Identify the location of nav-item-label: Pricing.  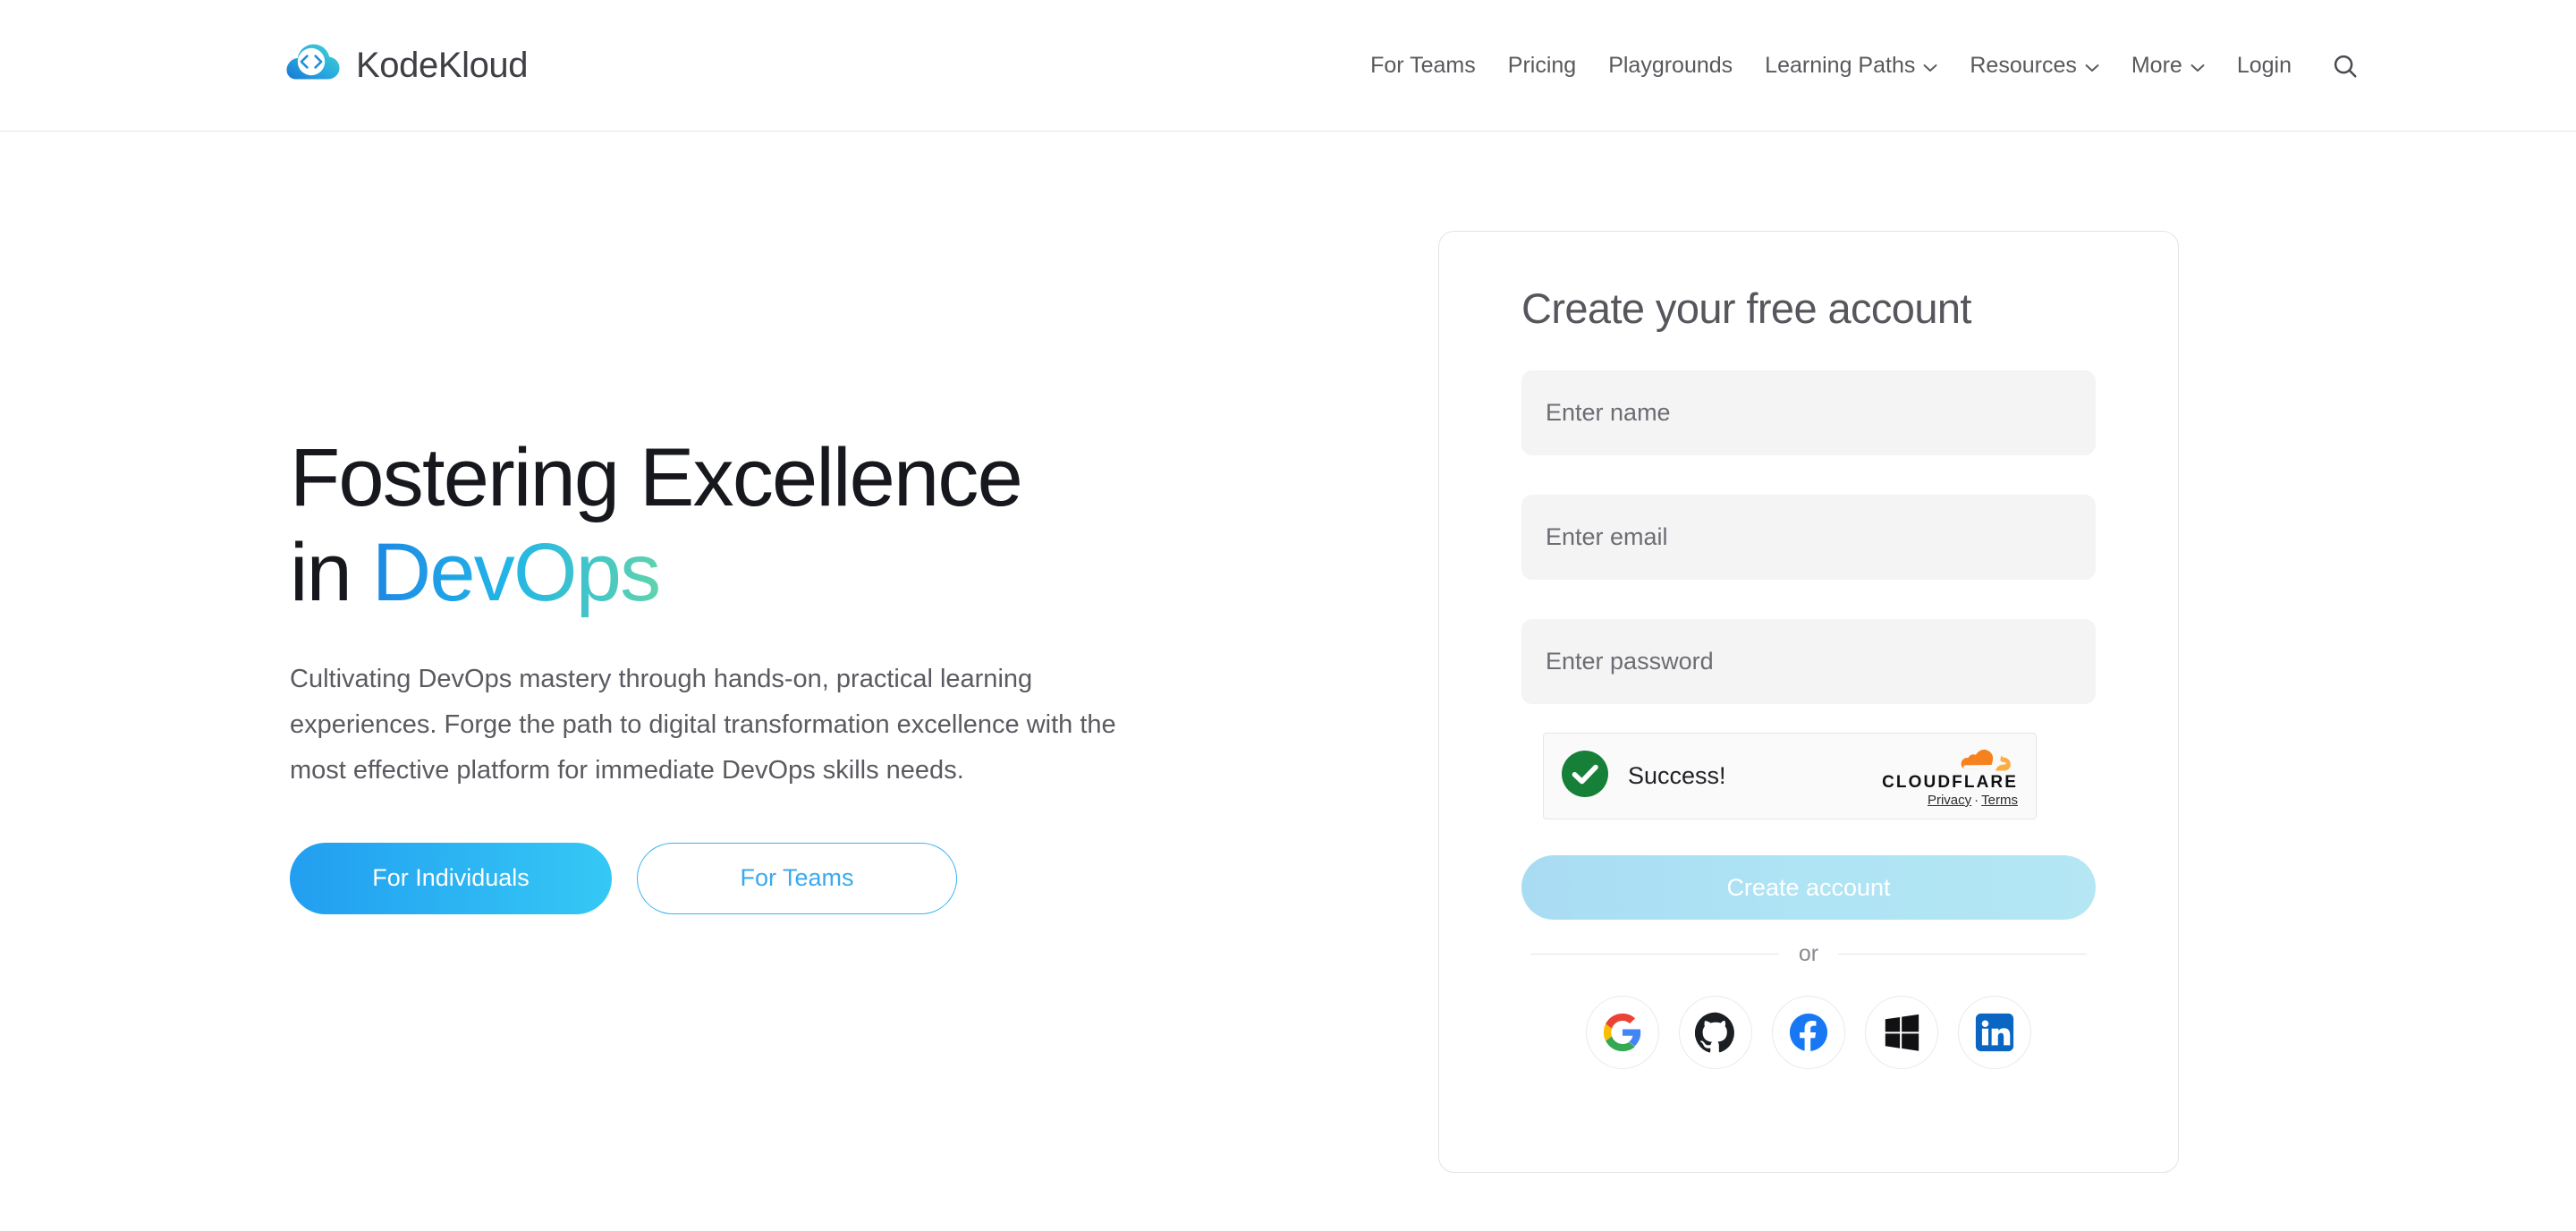
(1542, 65).